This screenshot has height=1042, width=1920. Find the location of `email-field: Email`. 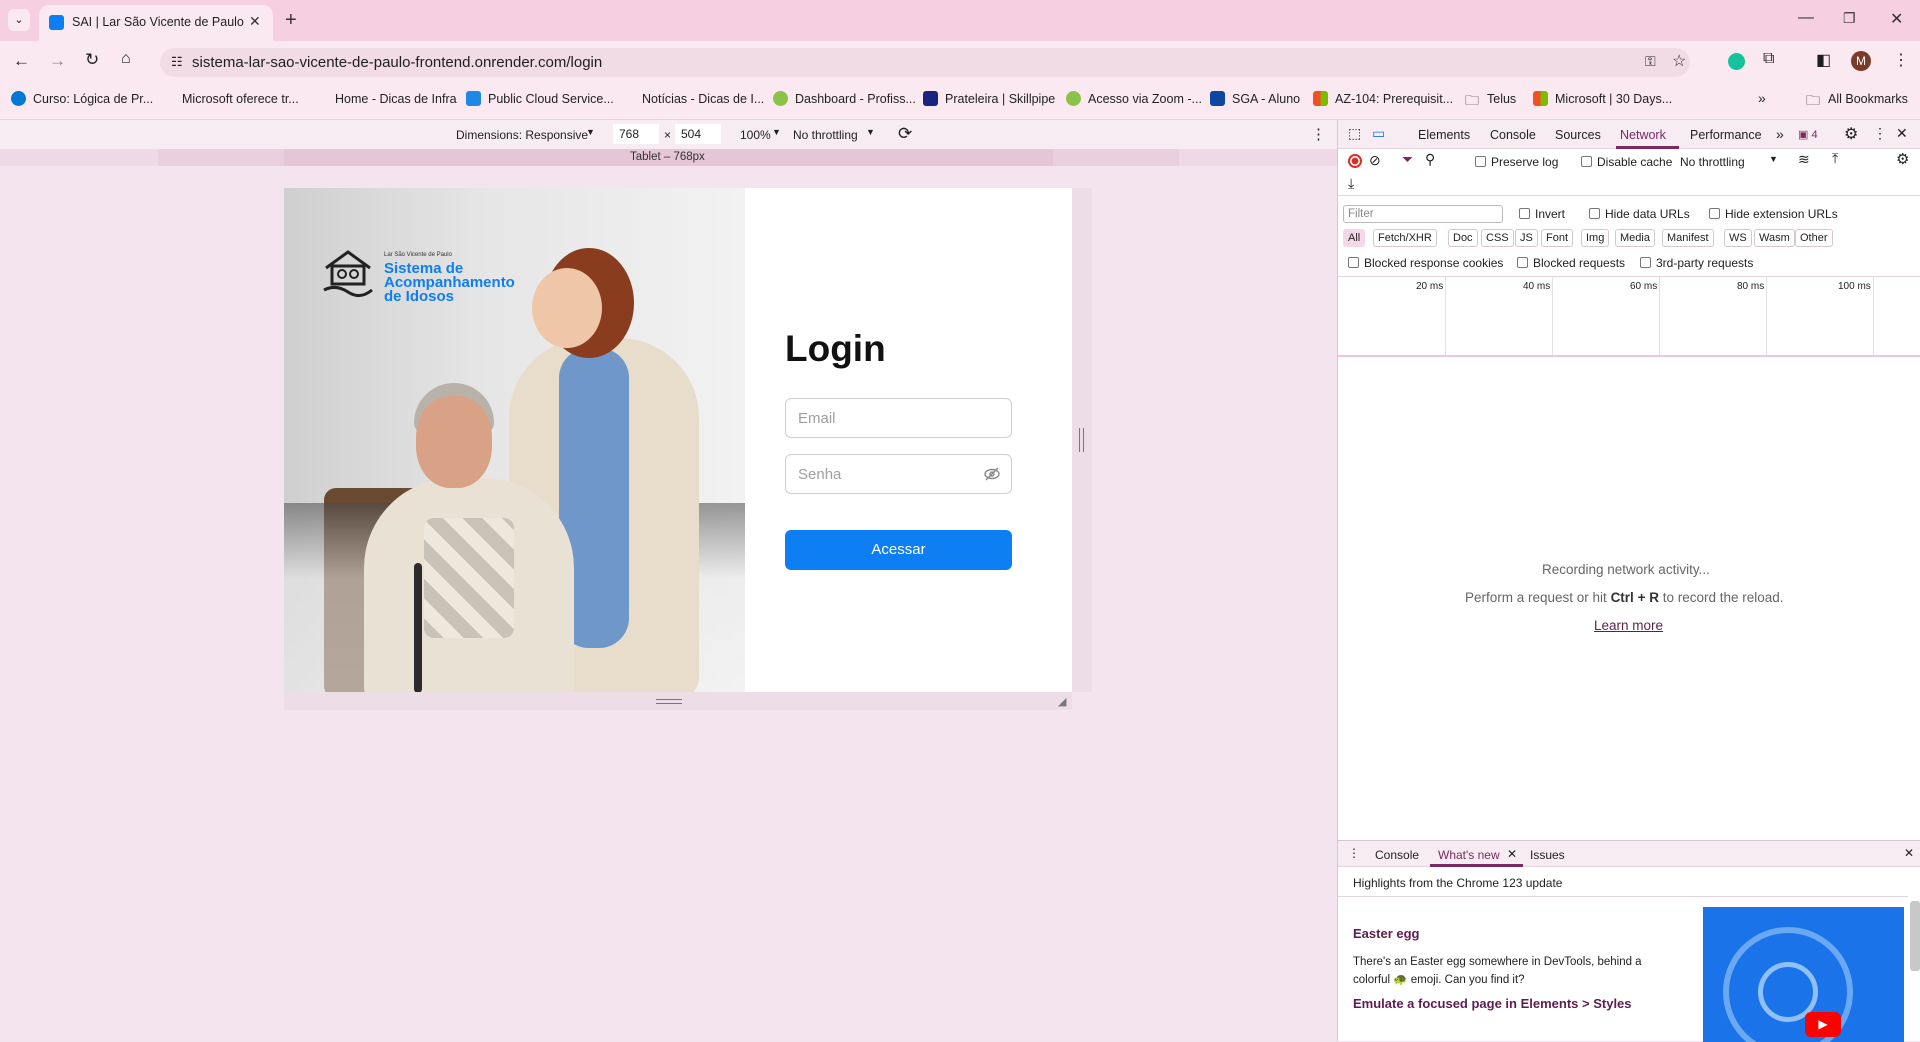

email-field: Email is located at coordinates (898, 418).